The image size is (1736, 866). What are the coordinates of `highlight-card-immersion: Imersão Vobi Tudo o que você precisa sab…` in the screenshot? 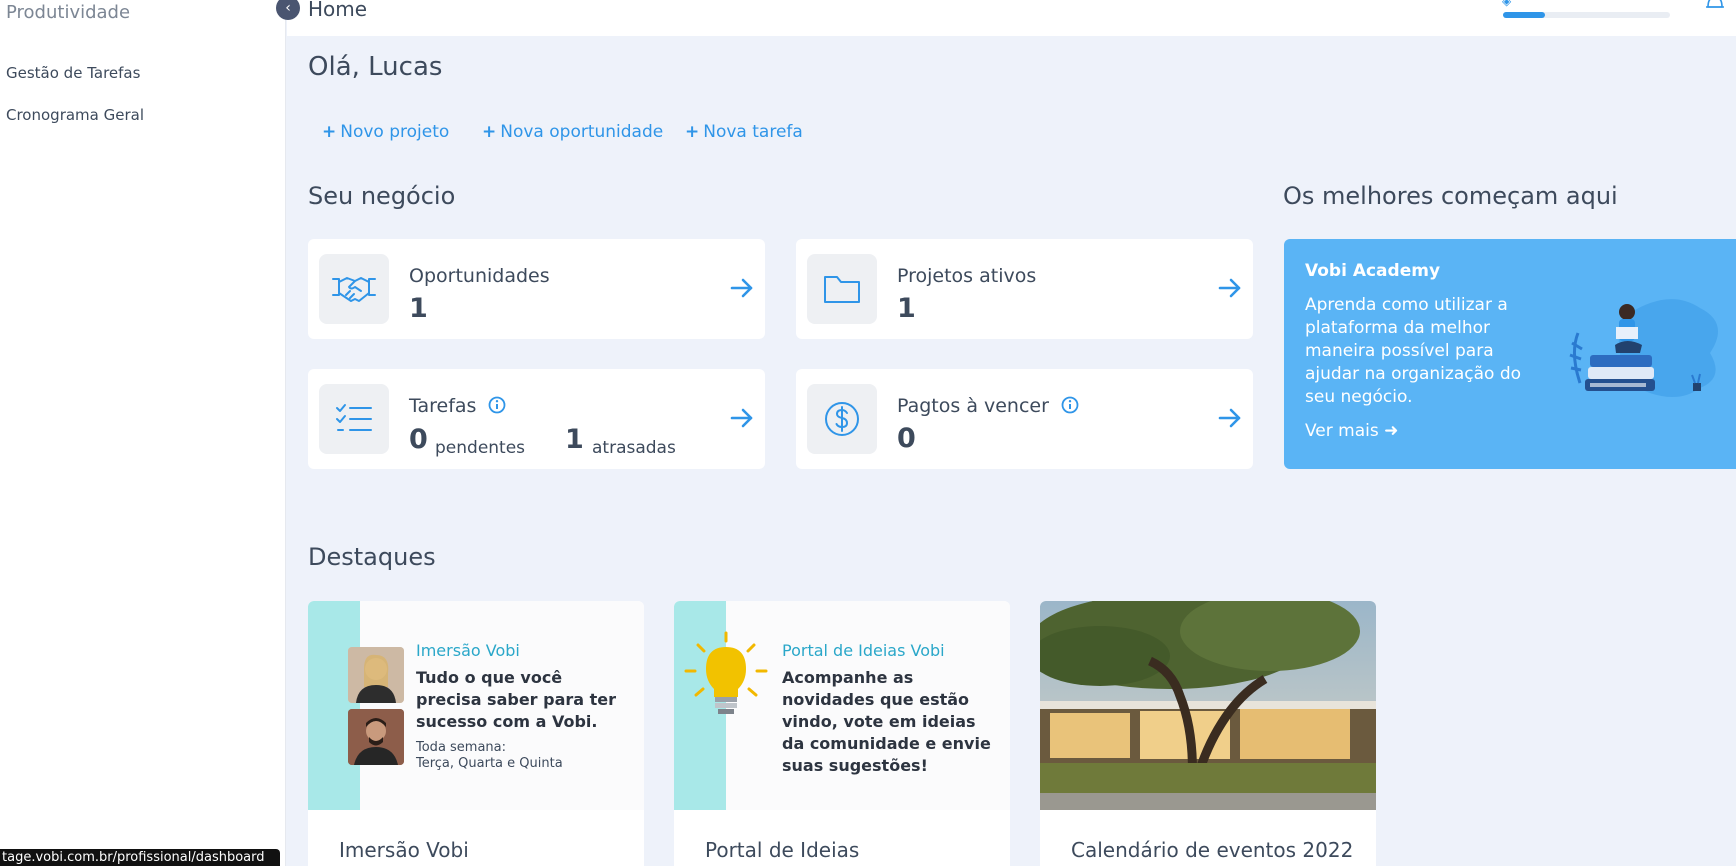 It's located at (476, 733).